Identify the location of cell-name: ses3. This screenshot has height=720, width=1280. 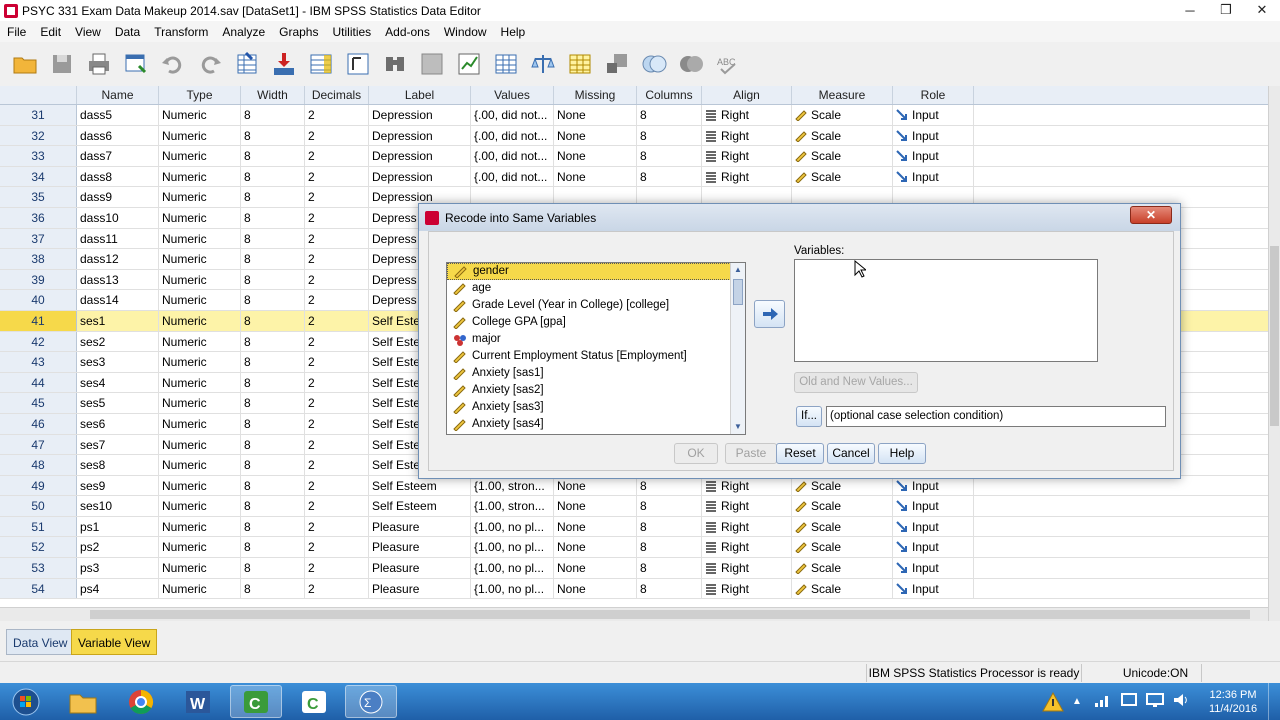
(118, 362).